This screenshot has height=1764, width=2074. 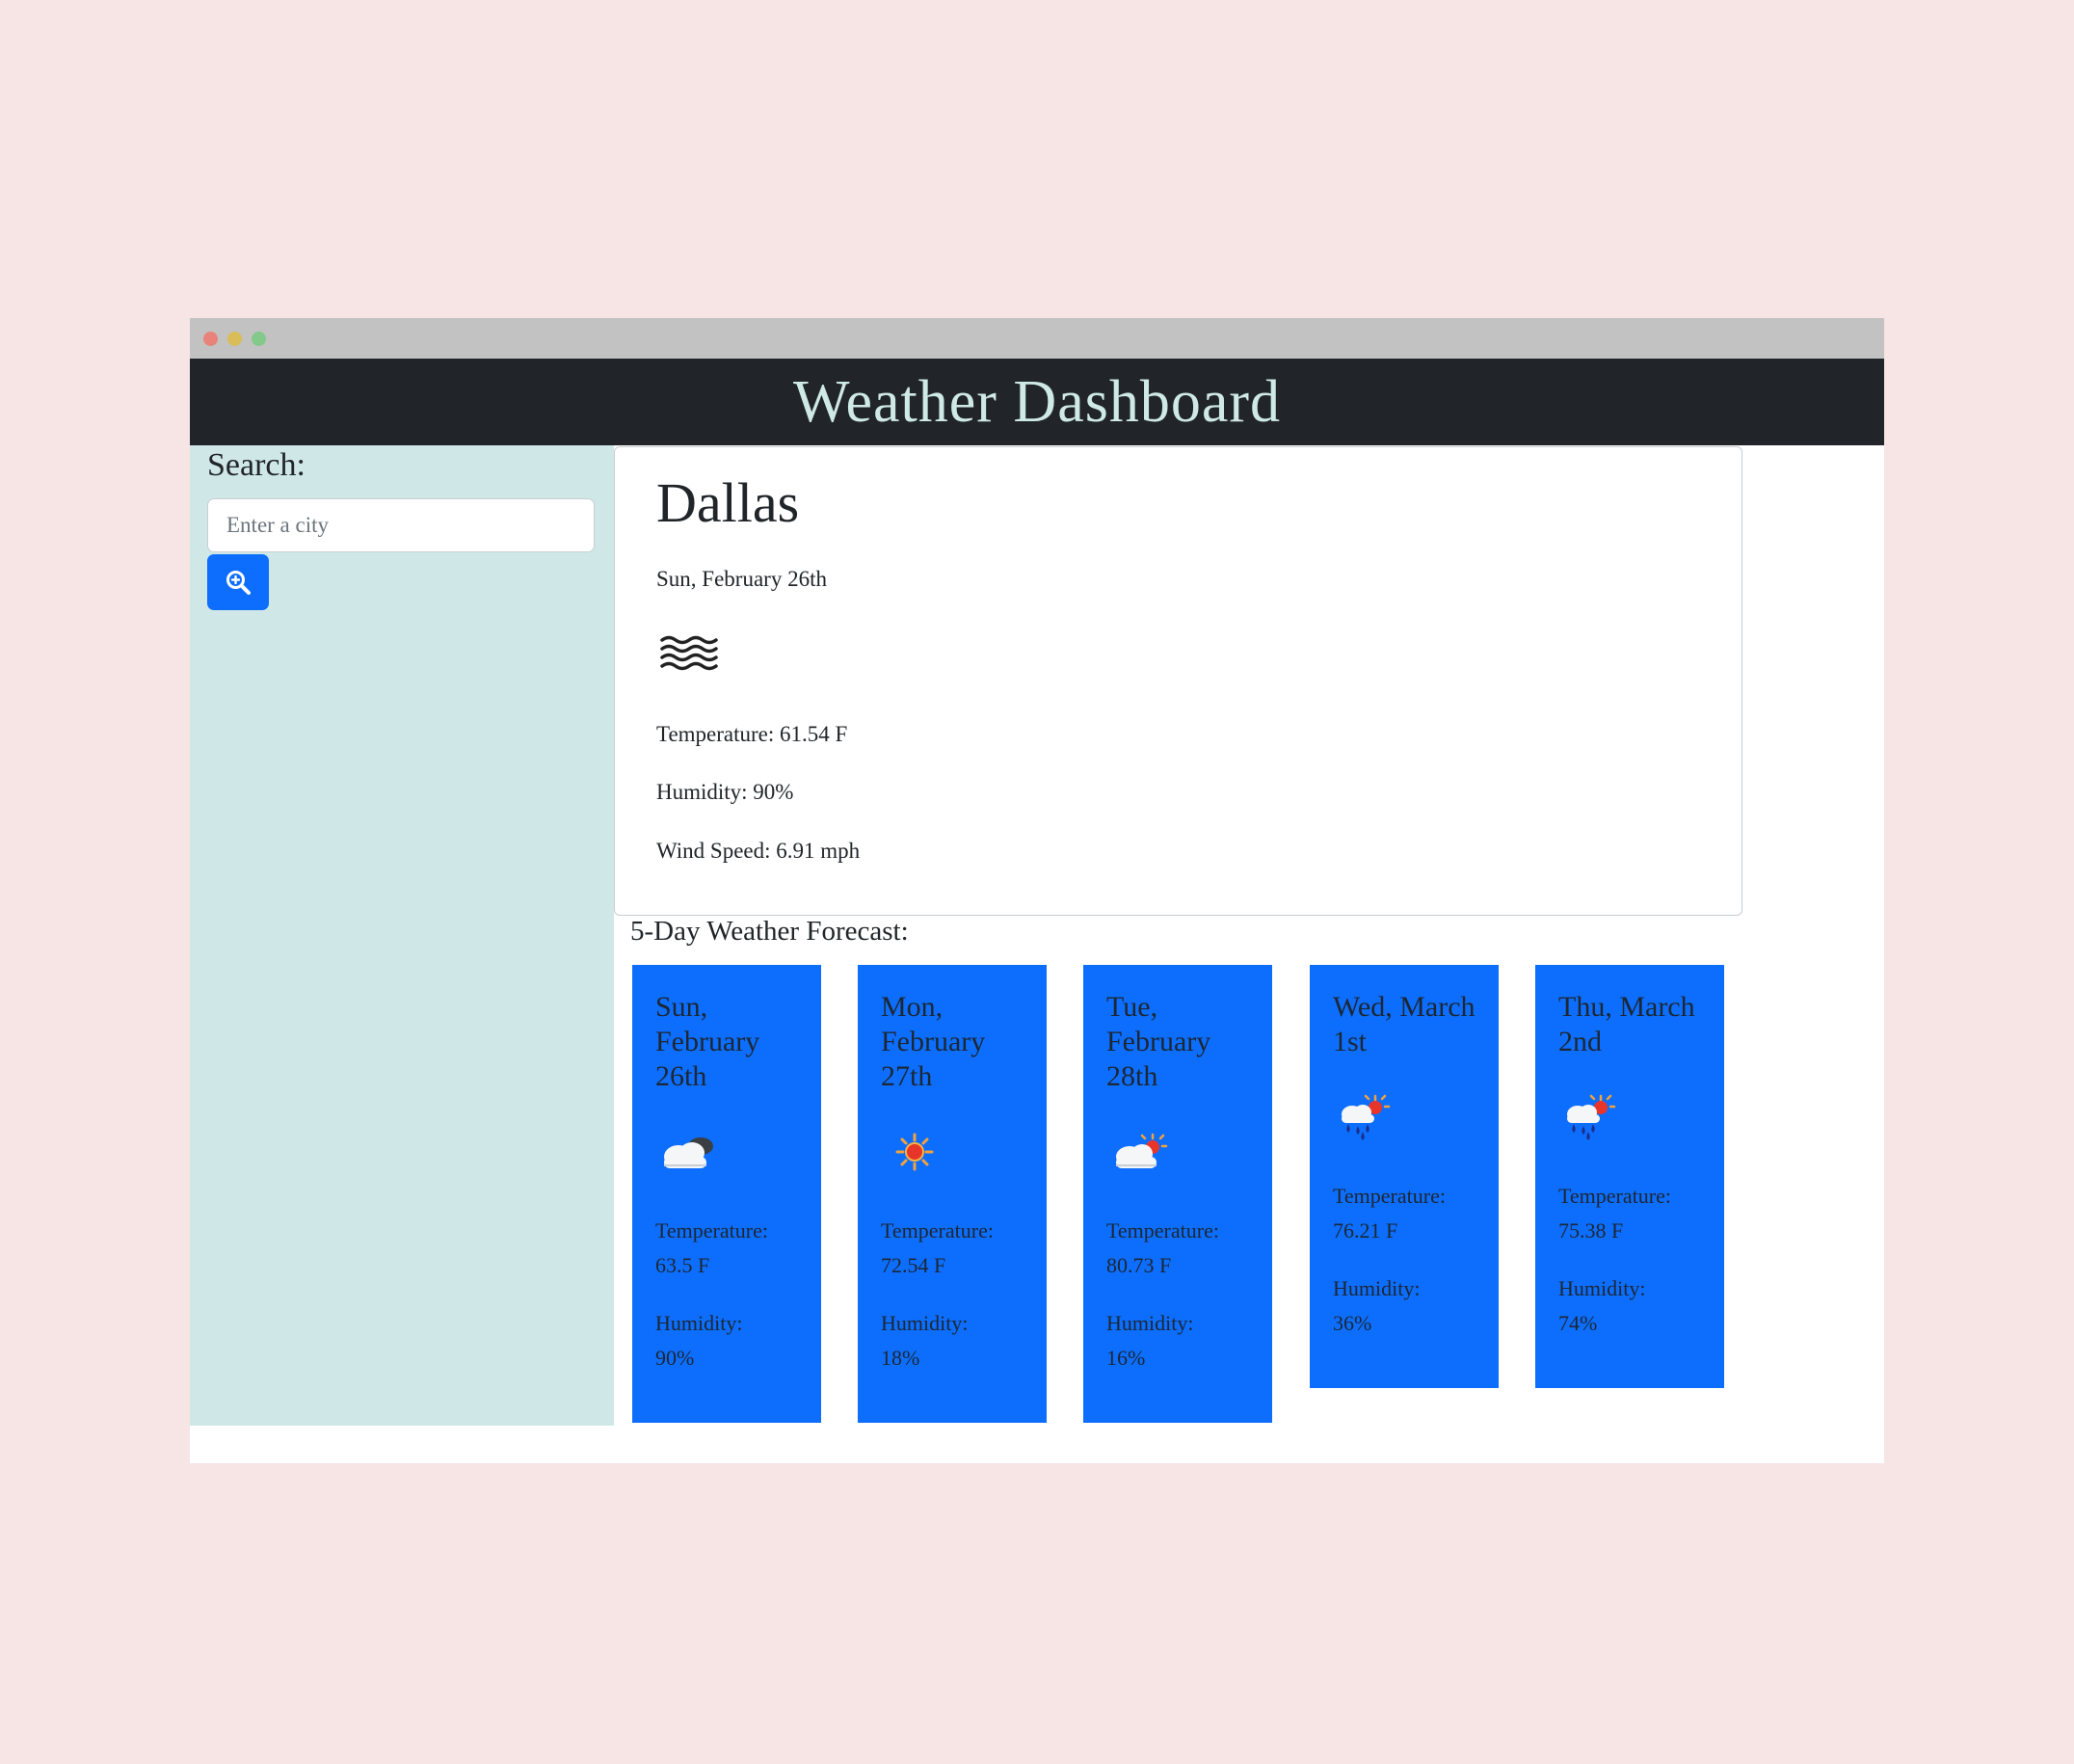 What do you see at coordinates (752, 734) in the screenshot?
I see `current-temperature: Temperature: 61.54 F` at bounding box center [752, 734].